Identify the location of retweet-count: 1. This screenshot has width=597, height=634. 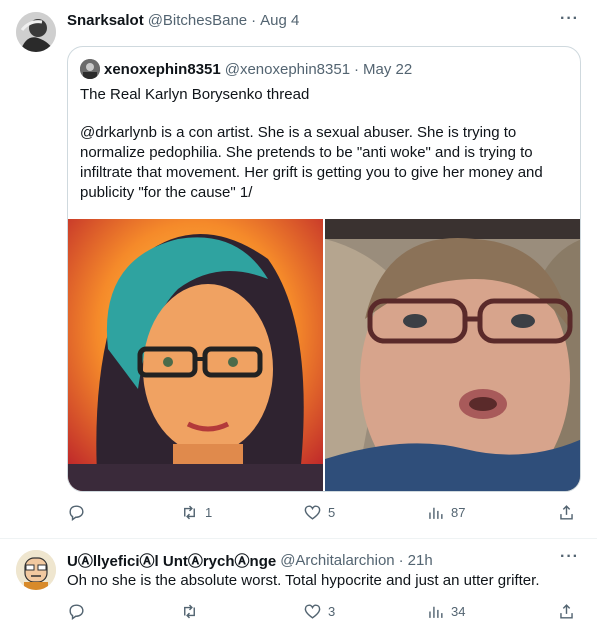
(209, 512).